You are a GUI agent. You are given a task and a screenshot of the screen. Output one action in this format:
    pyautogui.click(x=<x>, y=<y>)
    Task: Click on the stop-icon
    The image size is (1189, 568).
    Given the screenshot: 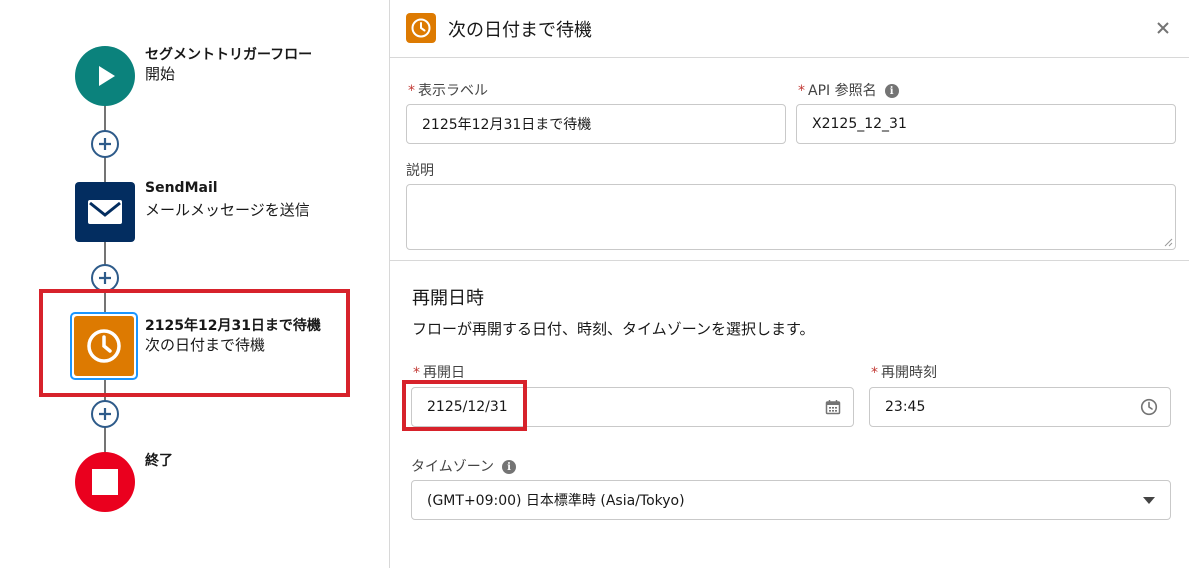 What is the action you would take?
    pyautogui.click(x=105, y=482)
    